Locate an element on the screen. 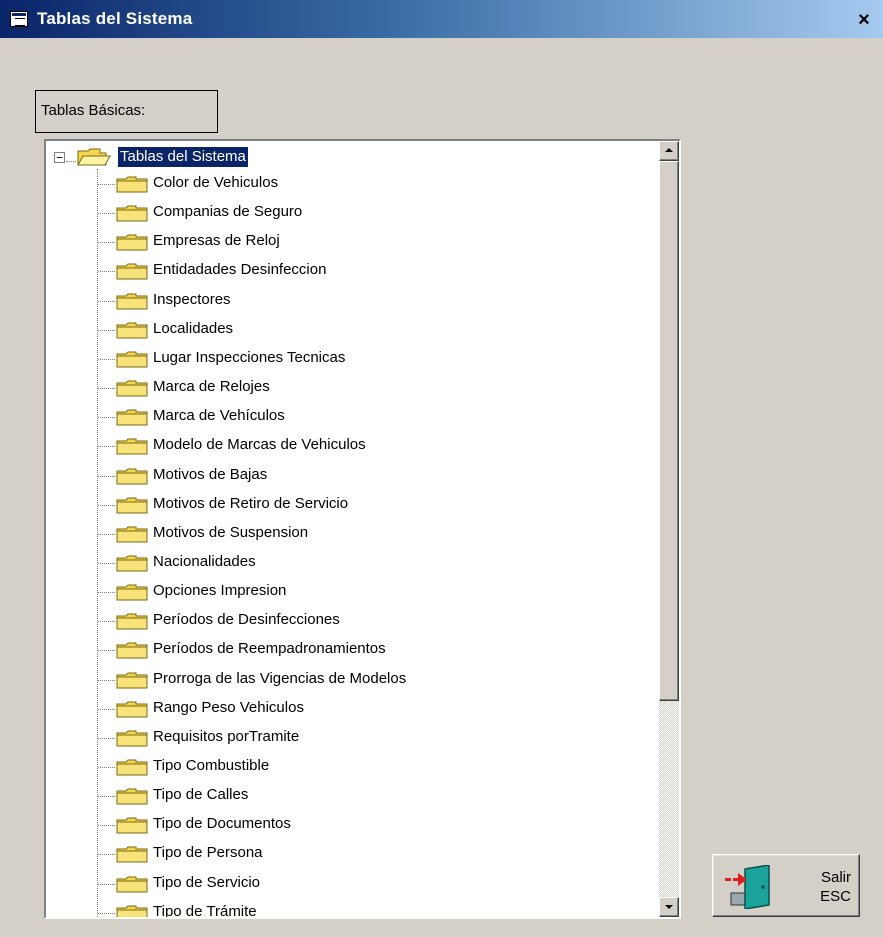 This screenshot has width=883, height=937. tree-item-label: Prorroga de las Vigencias de Modelos is located at coordinates (279, 679).